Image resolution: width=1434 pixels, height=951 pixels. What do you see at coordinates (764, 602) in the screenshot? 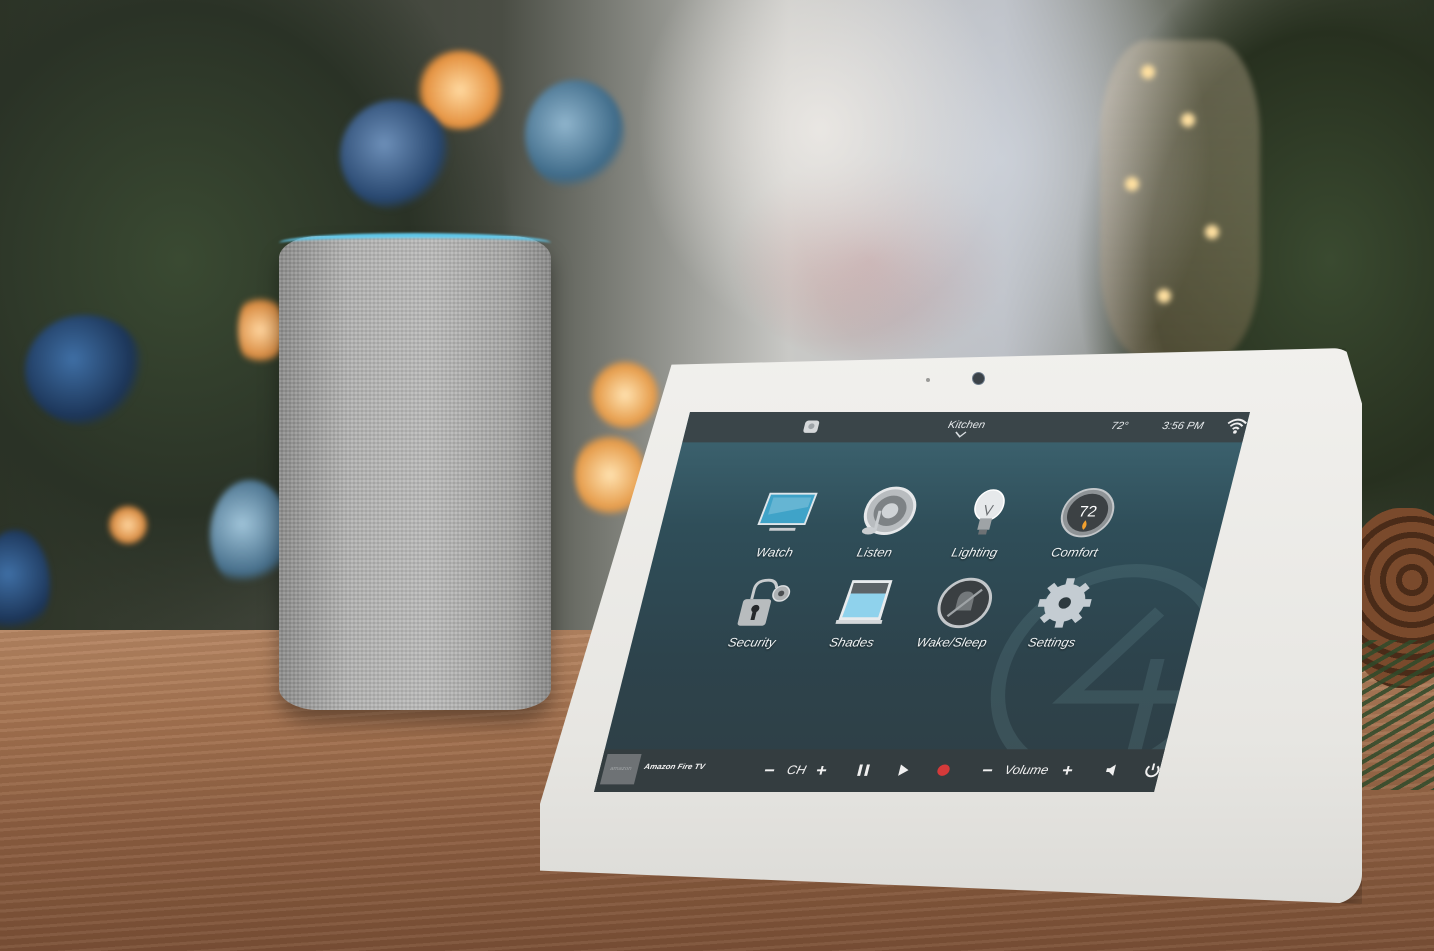
I see `padlock-camera-icon` at bounding box center [764, 602].